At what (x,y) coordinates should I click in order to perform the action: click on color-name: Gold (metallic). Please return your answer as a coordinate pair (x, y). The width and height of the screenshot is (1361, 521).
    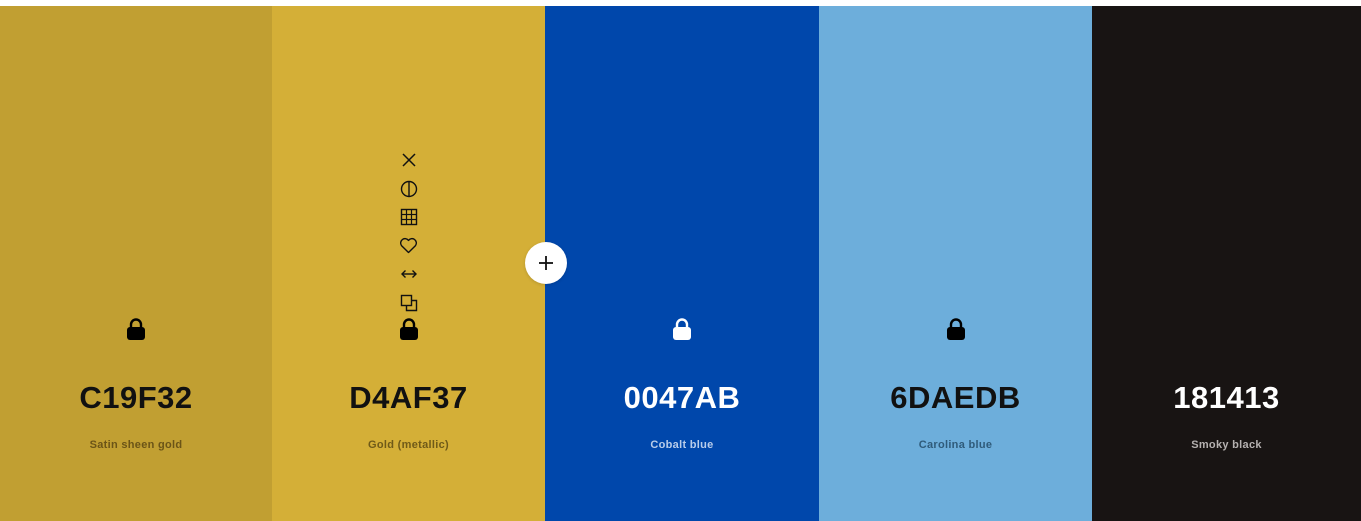
    Looking at the image, I should click on (408, 445).